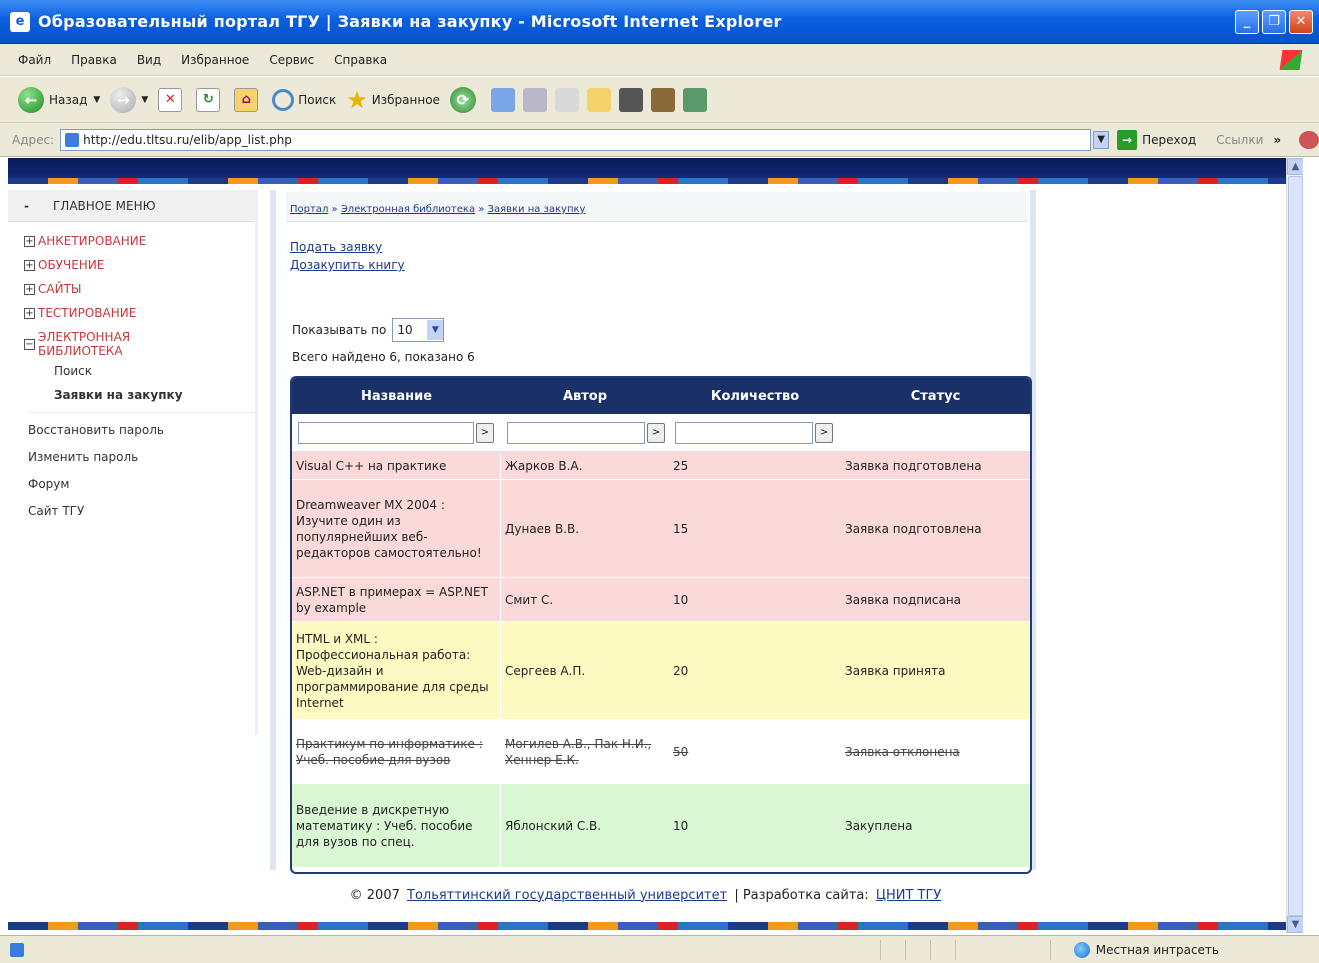 The width and height of the screenshot is (1319, 963). Describe the element at coordinates (576, 139) in the screenshot. I see `address-input: http://edu.tltsu.ru/elib/app_list.php` at that location.